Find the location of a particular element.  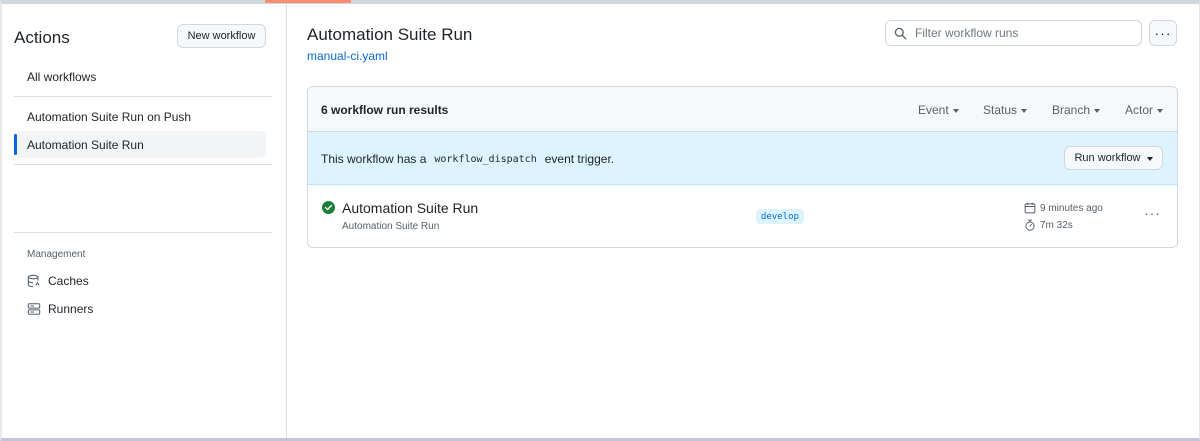

status-filter-label: Status is located at coordinates (1000, 110).